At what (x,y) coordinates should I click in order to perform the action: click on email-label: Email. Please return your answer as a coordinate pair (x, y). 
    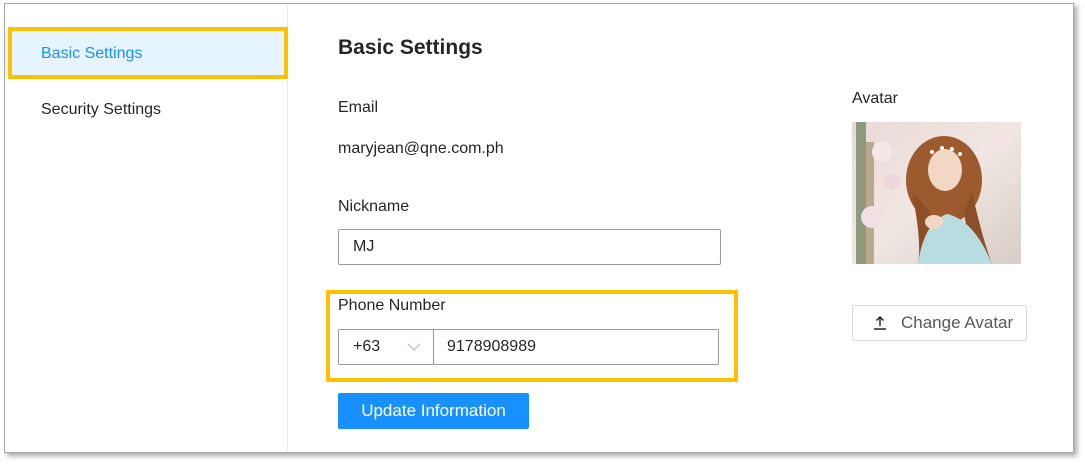
    Looking at the image, I should click on (358, 107).